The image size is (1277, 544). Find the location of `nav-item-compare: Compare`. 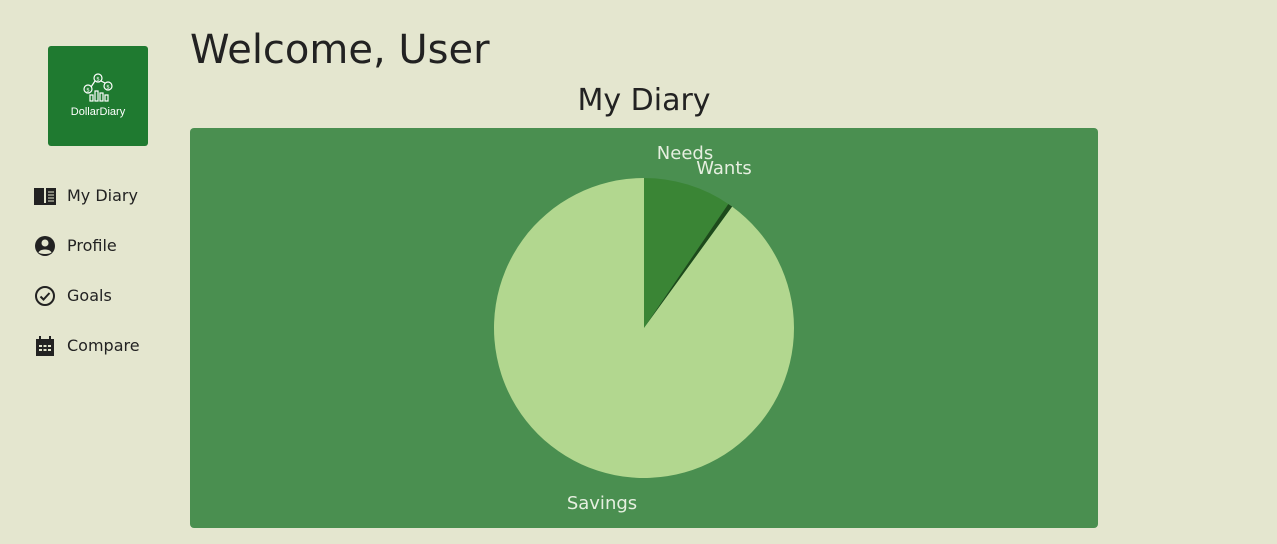

nav-item-compare: Compare is located at coordinates (103, 346).